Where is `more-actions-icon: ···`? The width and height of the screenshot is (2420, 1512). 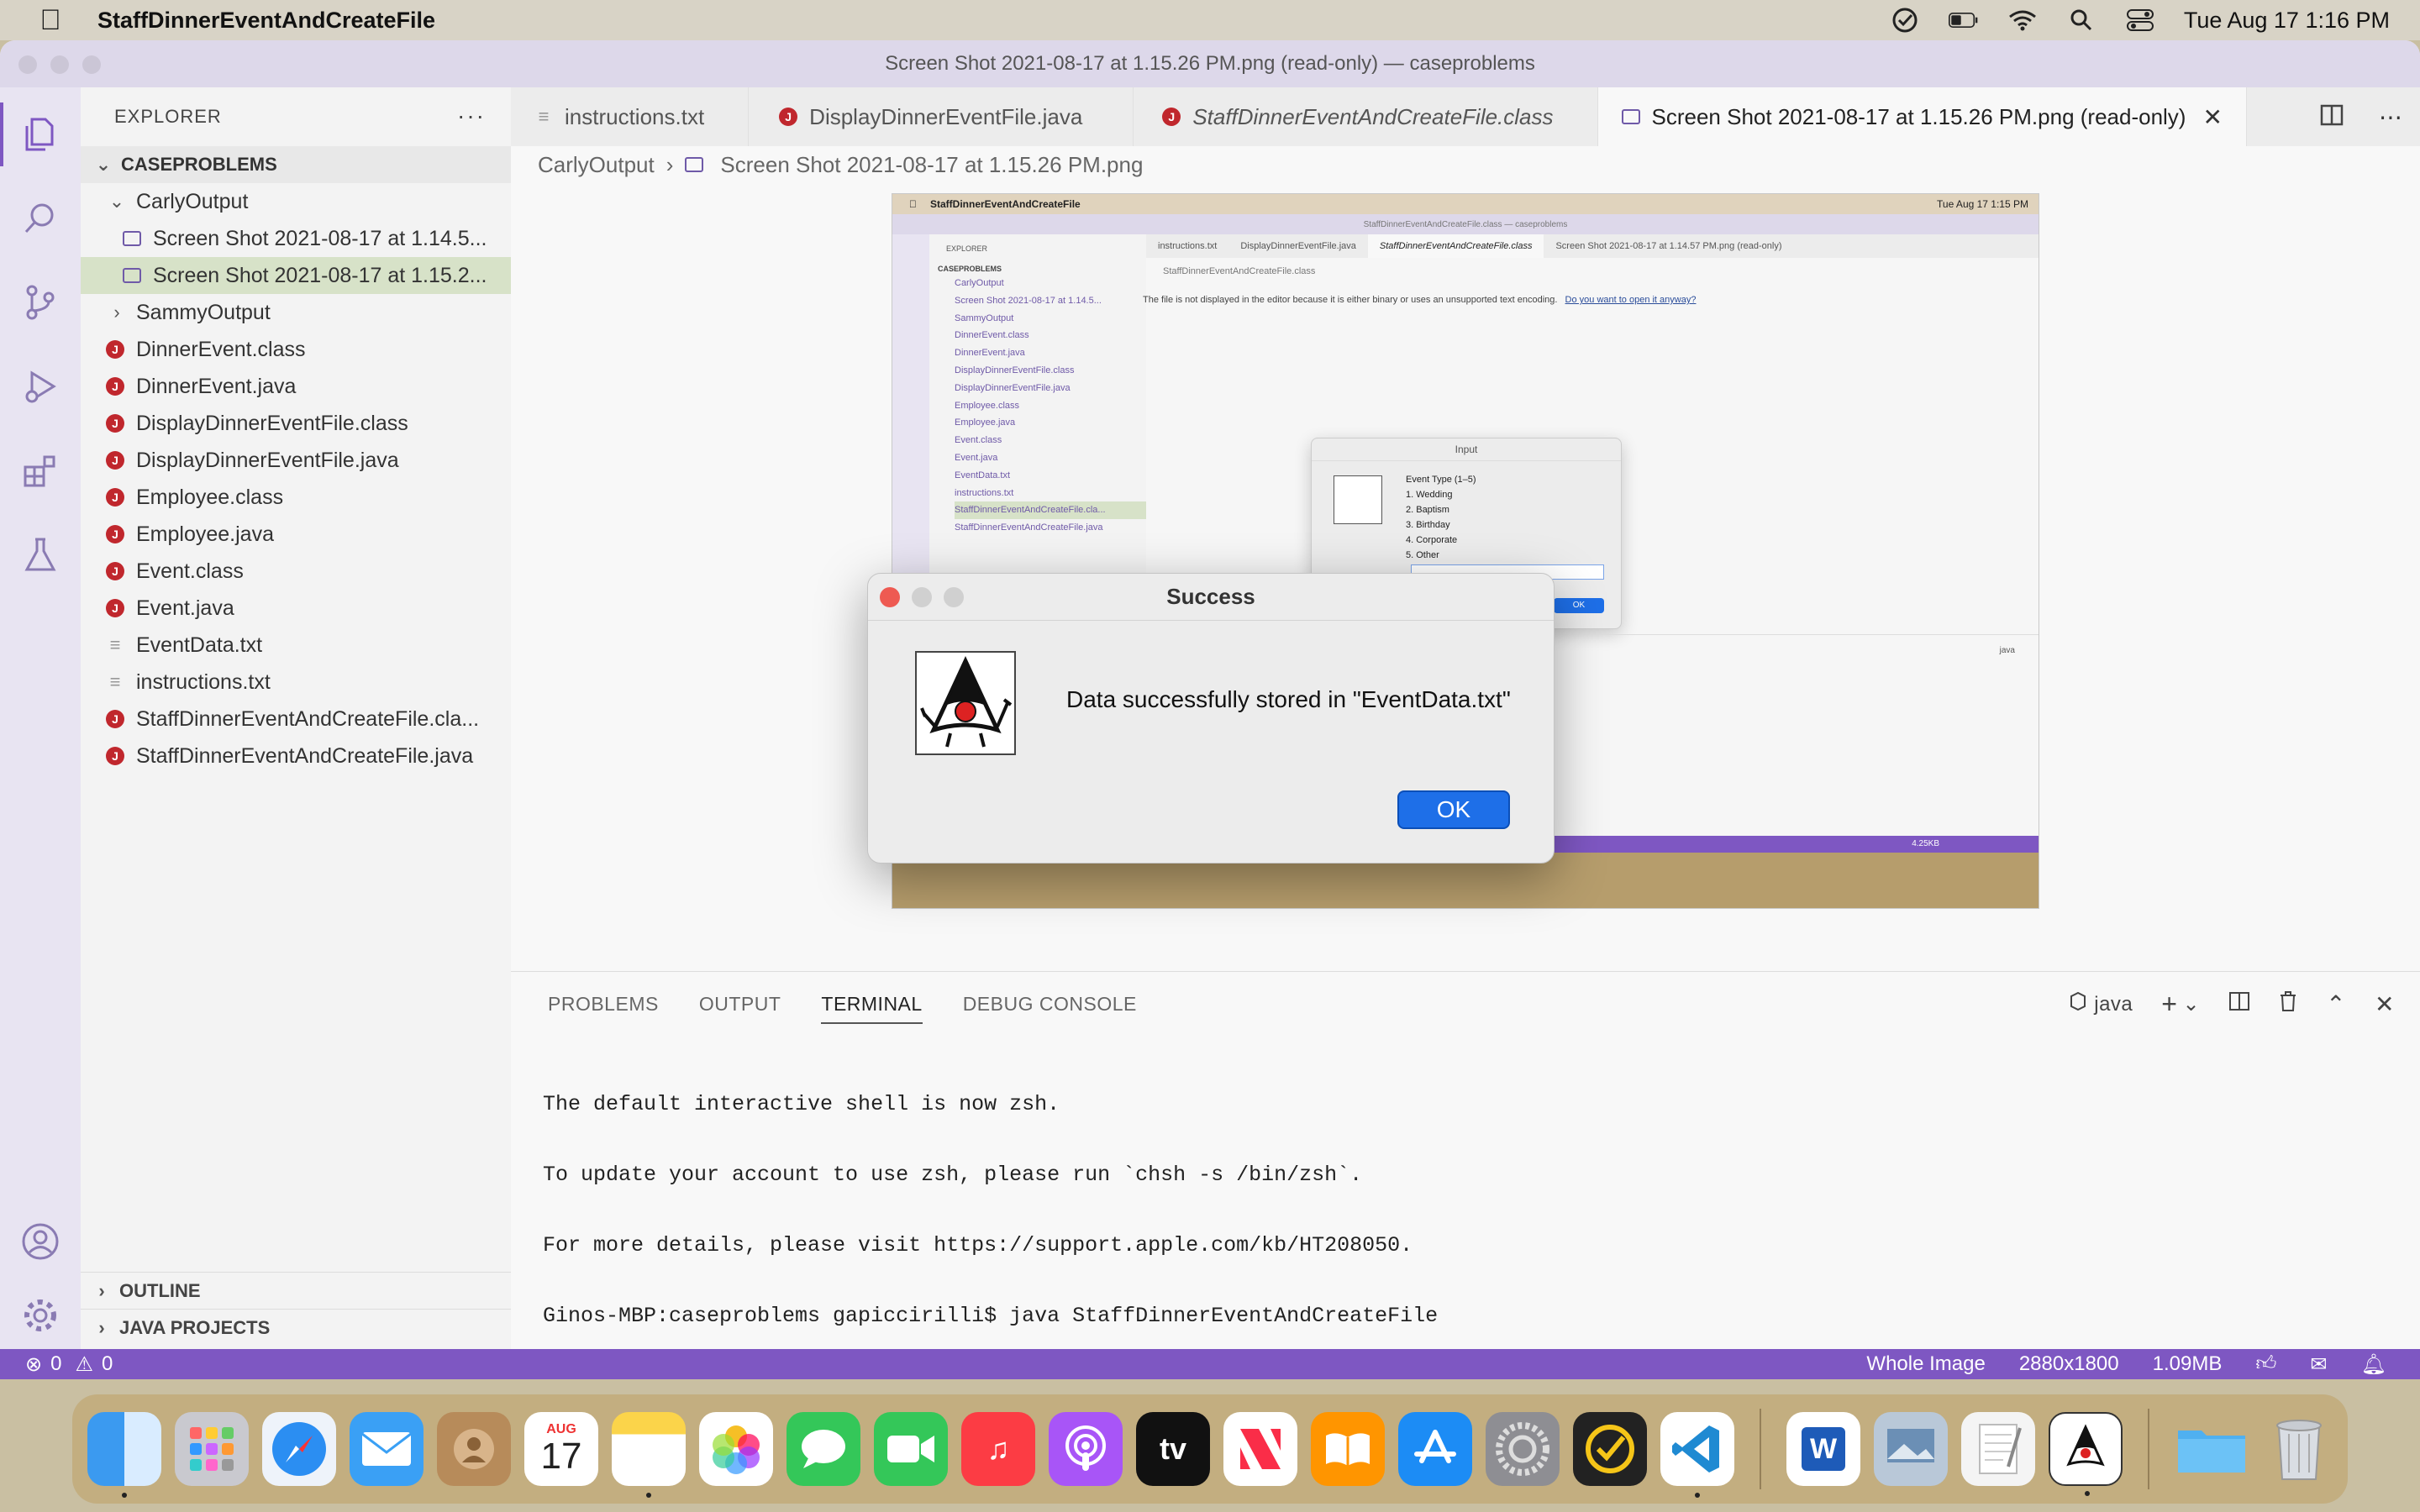
more-actions-icon: ··· is located at coordinates (471, 115).